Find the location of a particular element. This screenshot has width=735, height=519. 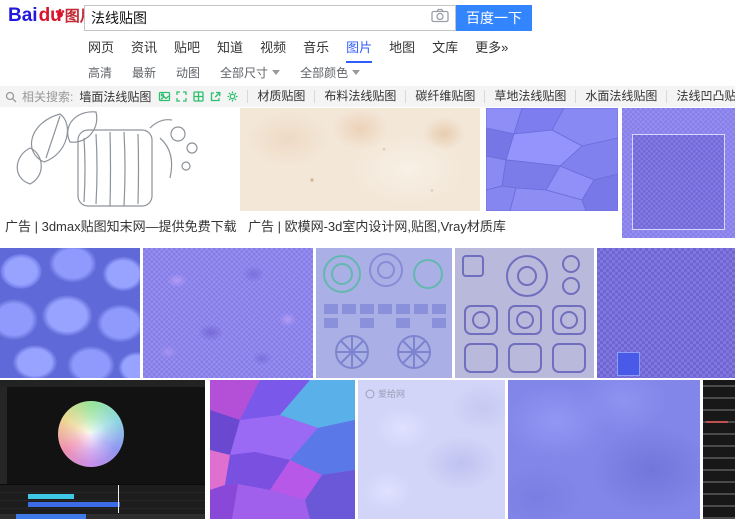

related-chip: 碳纤维贴图 is located at coordinates (444, 96).